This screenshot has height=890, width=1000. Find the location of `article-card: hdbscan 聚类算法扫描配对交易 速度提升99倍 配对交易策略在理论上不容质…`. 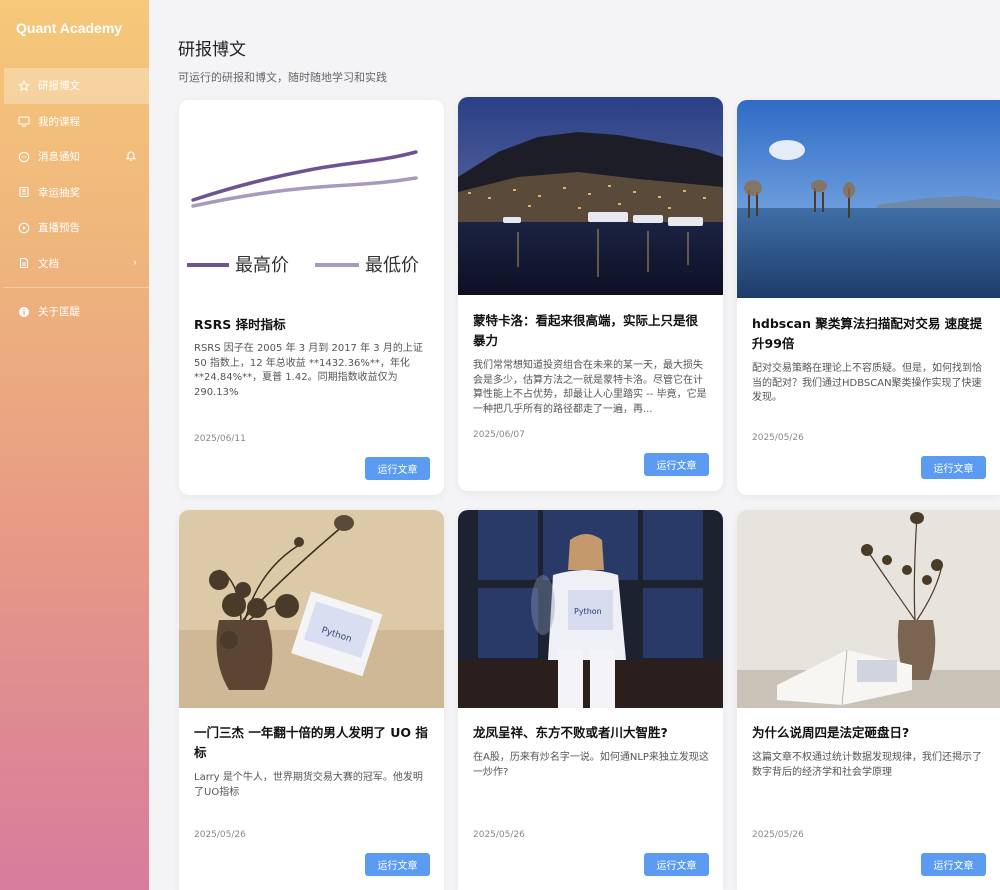

article-card: hdbscan 聚类算法扫描配对交易 速度提升99倍 配对交易策略在理论上不容质… is located at coordinates (868, 297).